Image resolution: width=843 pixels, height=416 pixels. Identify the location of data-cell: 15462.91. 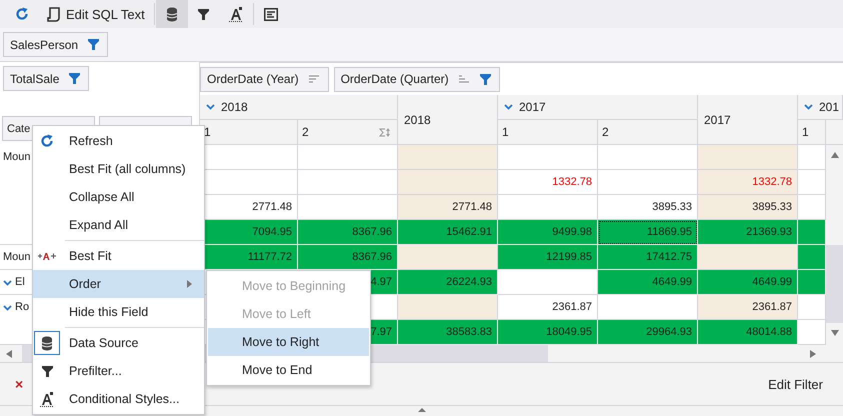
(448, 232).